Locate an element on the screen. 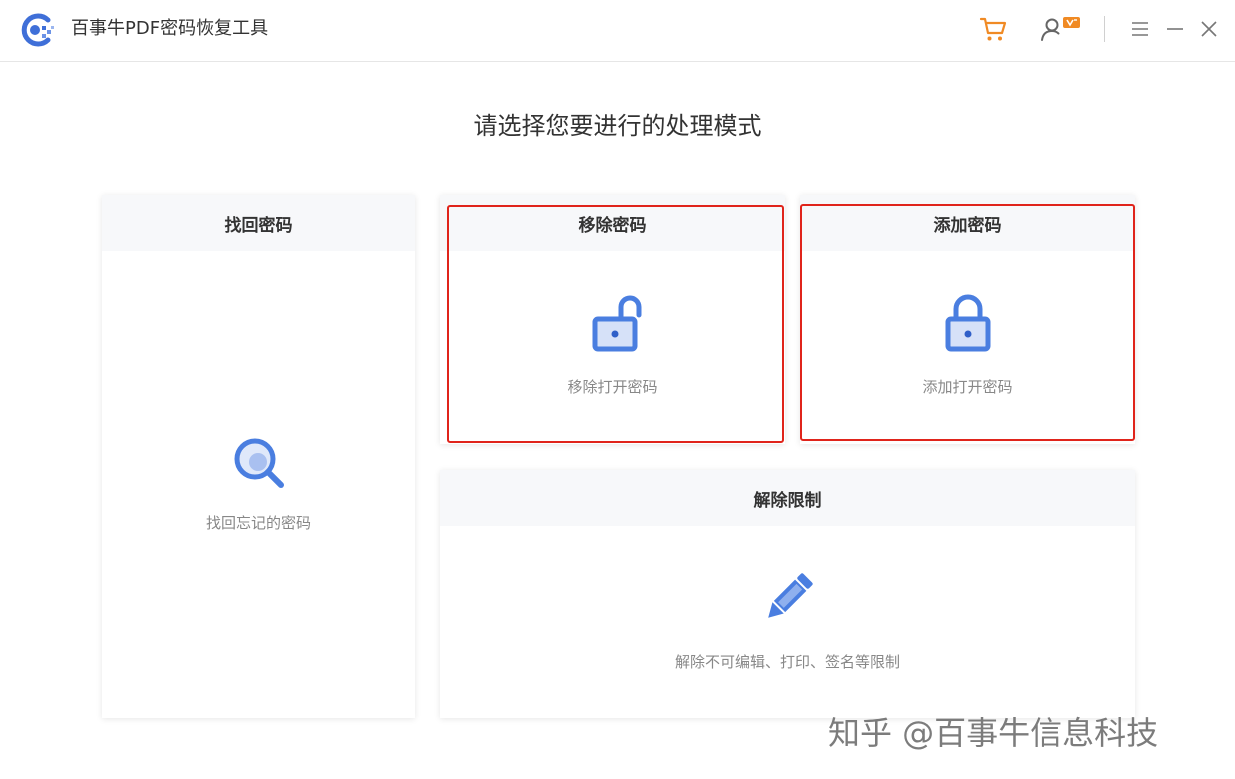 This screenshot has width=1235, height=779. title-bar: 百事牛PDF密码恢复工具 is located at coordinates (617, 31).